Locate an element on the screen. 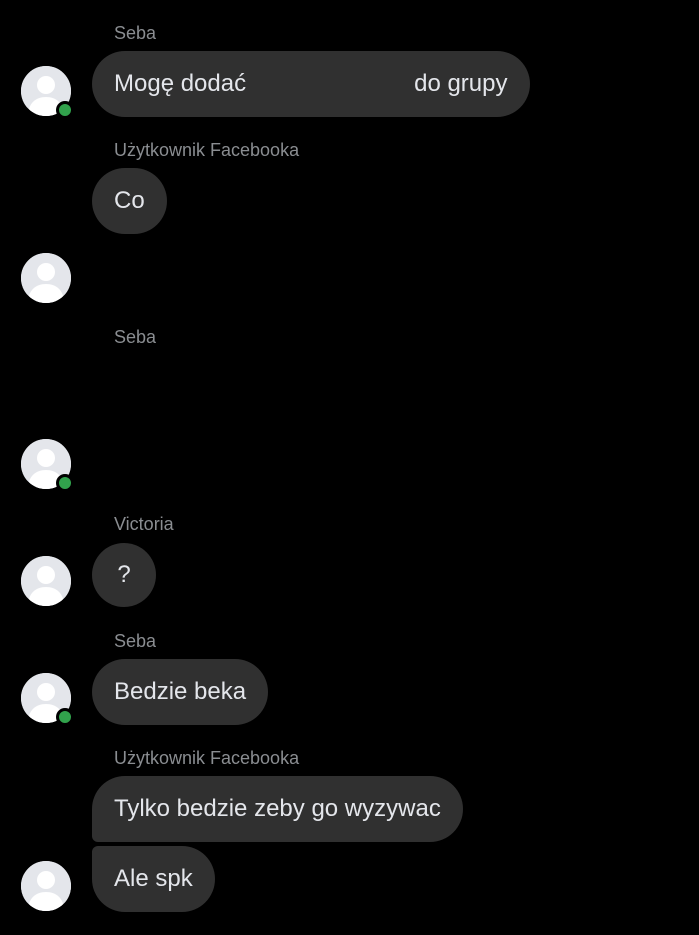 This screenshot has height=935, width=699. message-bubble: Bedzie beka is located at coordinates (180, 692).